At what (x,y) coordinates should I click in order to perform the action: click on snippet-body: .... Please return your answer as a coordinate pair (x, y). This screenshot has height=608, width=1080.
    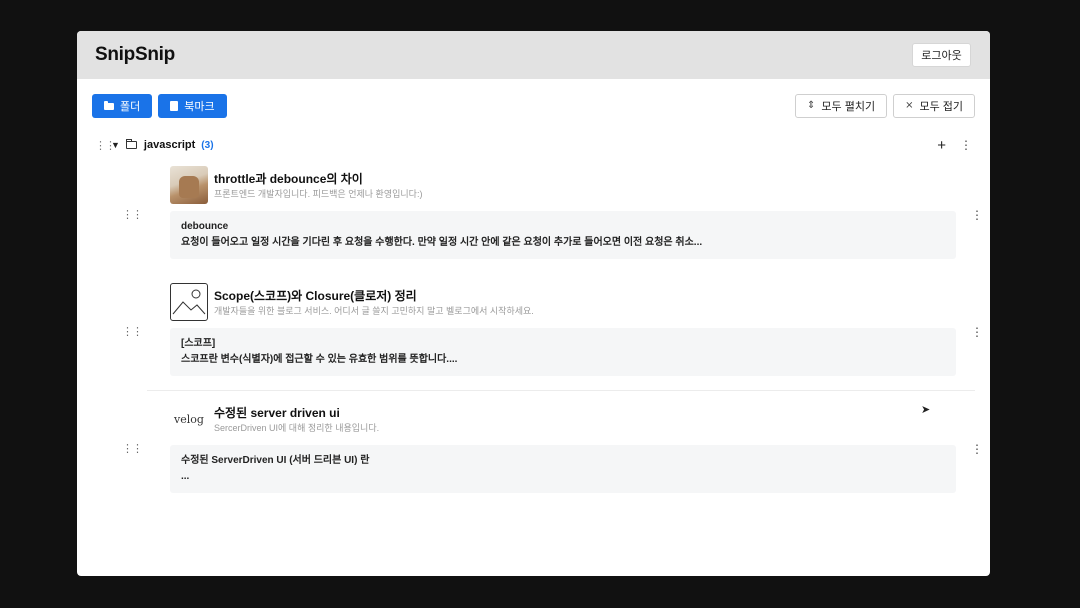
    Looking at the image, I should click on (185, 476).